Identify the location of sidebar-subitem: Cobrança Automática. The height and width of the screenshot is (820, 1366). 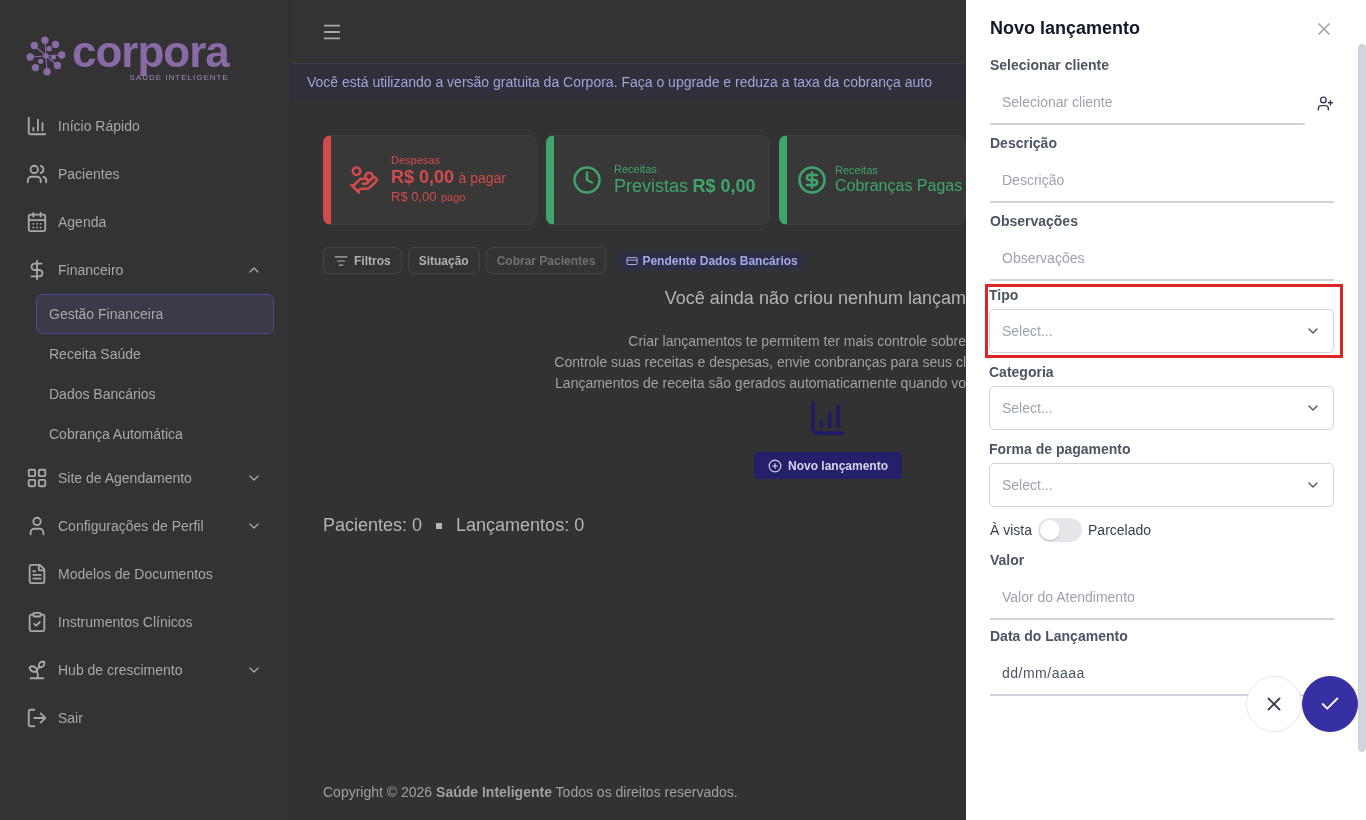
(155, 434).